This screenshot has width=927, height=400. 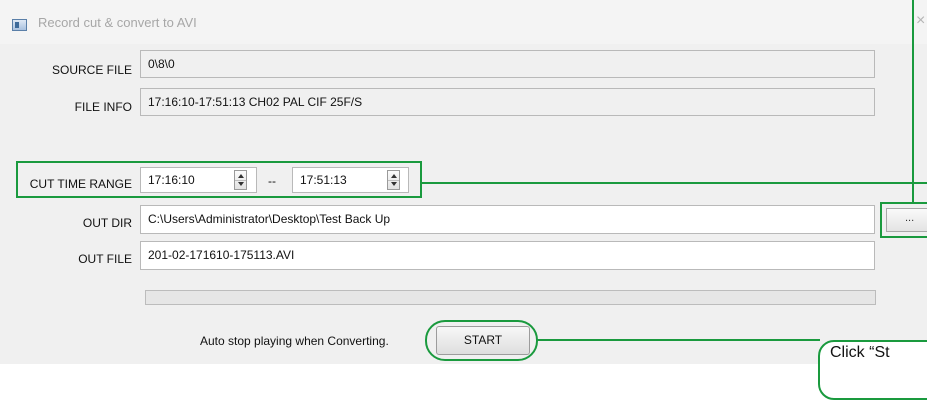 What do you see at coordinates (117, 22) in the screenshot?
I see `window-title: Record cut & convert to AVI` at bounding box center [117, 22].